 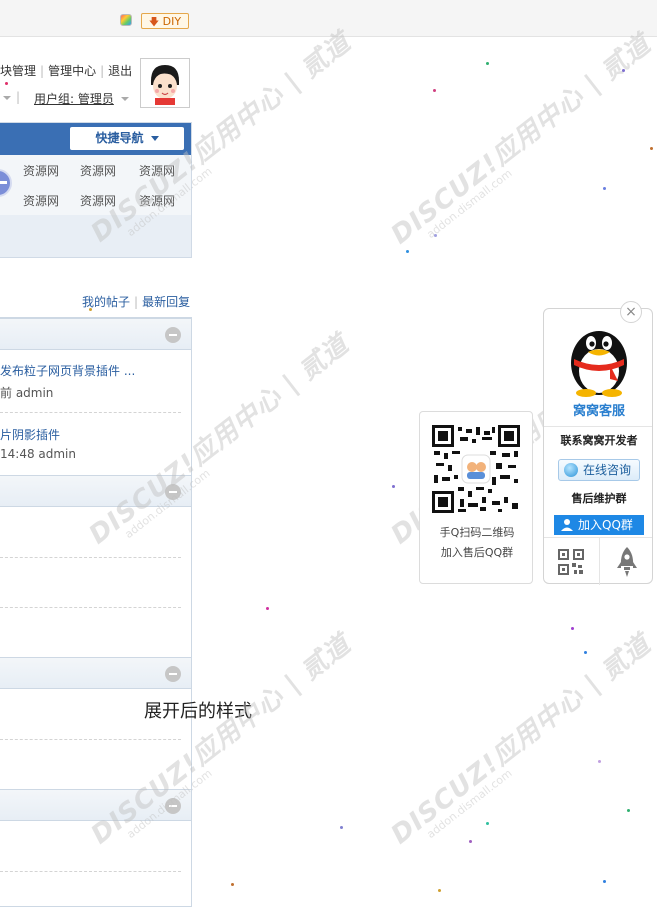 What do you see at coordinates (198, 711) in the screenshot?
I see `caption-text: 展开后的样式` at bounding box center [198, 711].